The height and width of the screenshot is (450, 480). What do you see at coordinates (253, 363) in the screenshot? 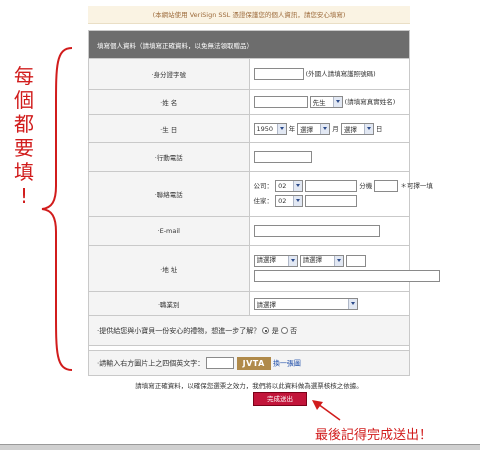
I see `captcha-image: JVTA` at bounding box center [253, 363].